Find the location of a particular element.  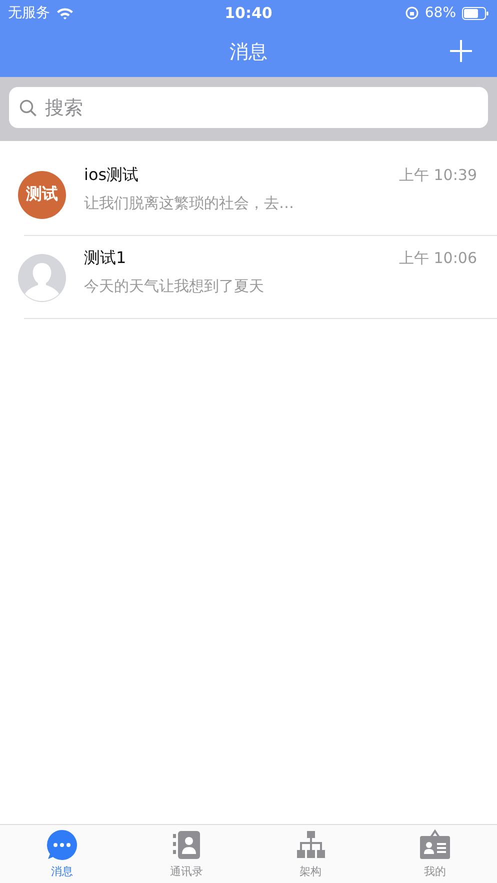

message-preview: 今天的天气让我想到了夏天 is located at coordinates (174, 286).